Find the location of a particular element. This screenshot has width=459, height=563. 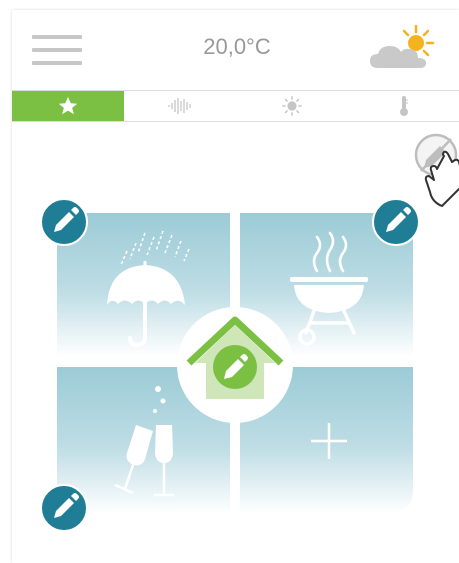

home-scene-button is located at coordinates (235, 365).